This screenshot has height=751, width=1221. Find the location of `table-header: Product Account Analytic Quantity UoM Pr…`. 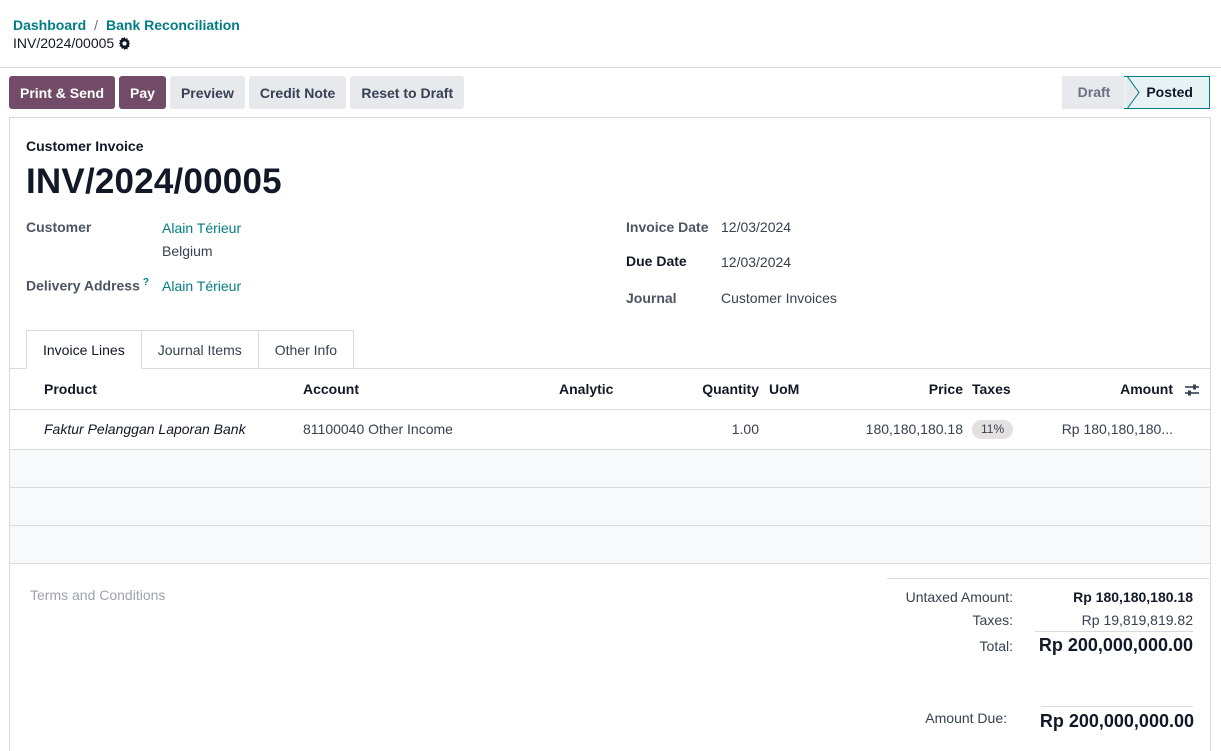

table-header: Product Account Analytic Quantity UoM Pr… is located at coordinates (610, 389).